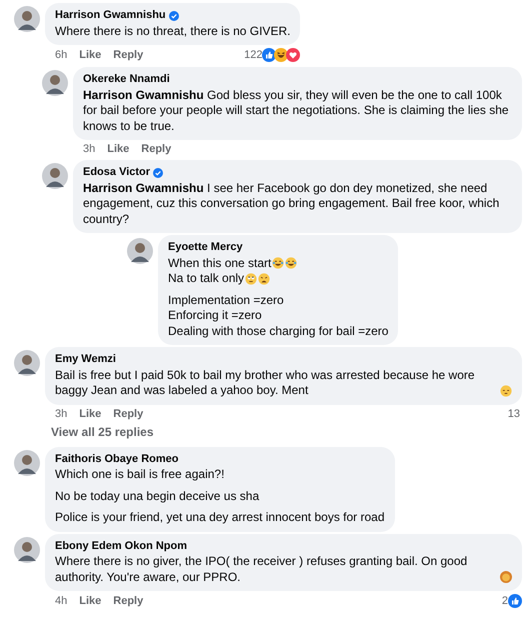  What do you see at coordinates (61, 601) in the screenshot?
I see `comment-time: 4h` at bounding box center [61, 601].